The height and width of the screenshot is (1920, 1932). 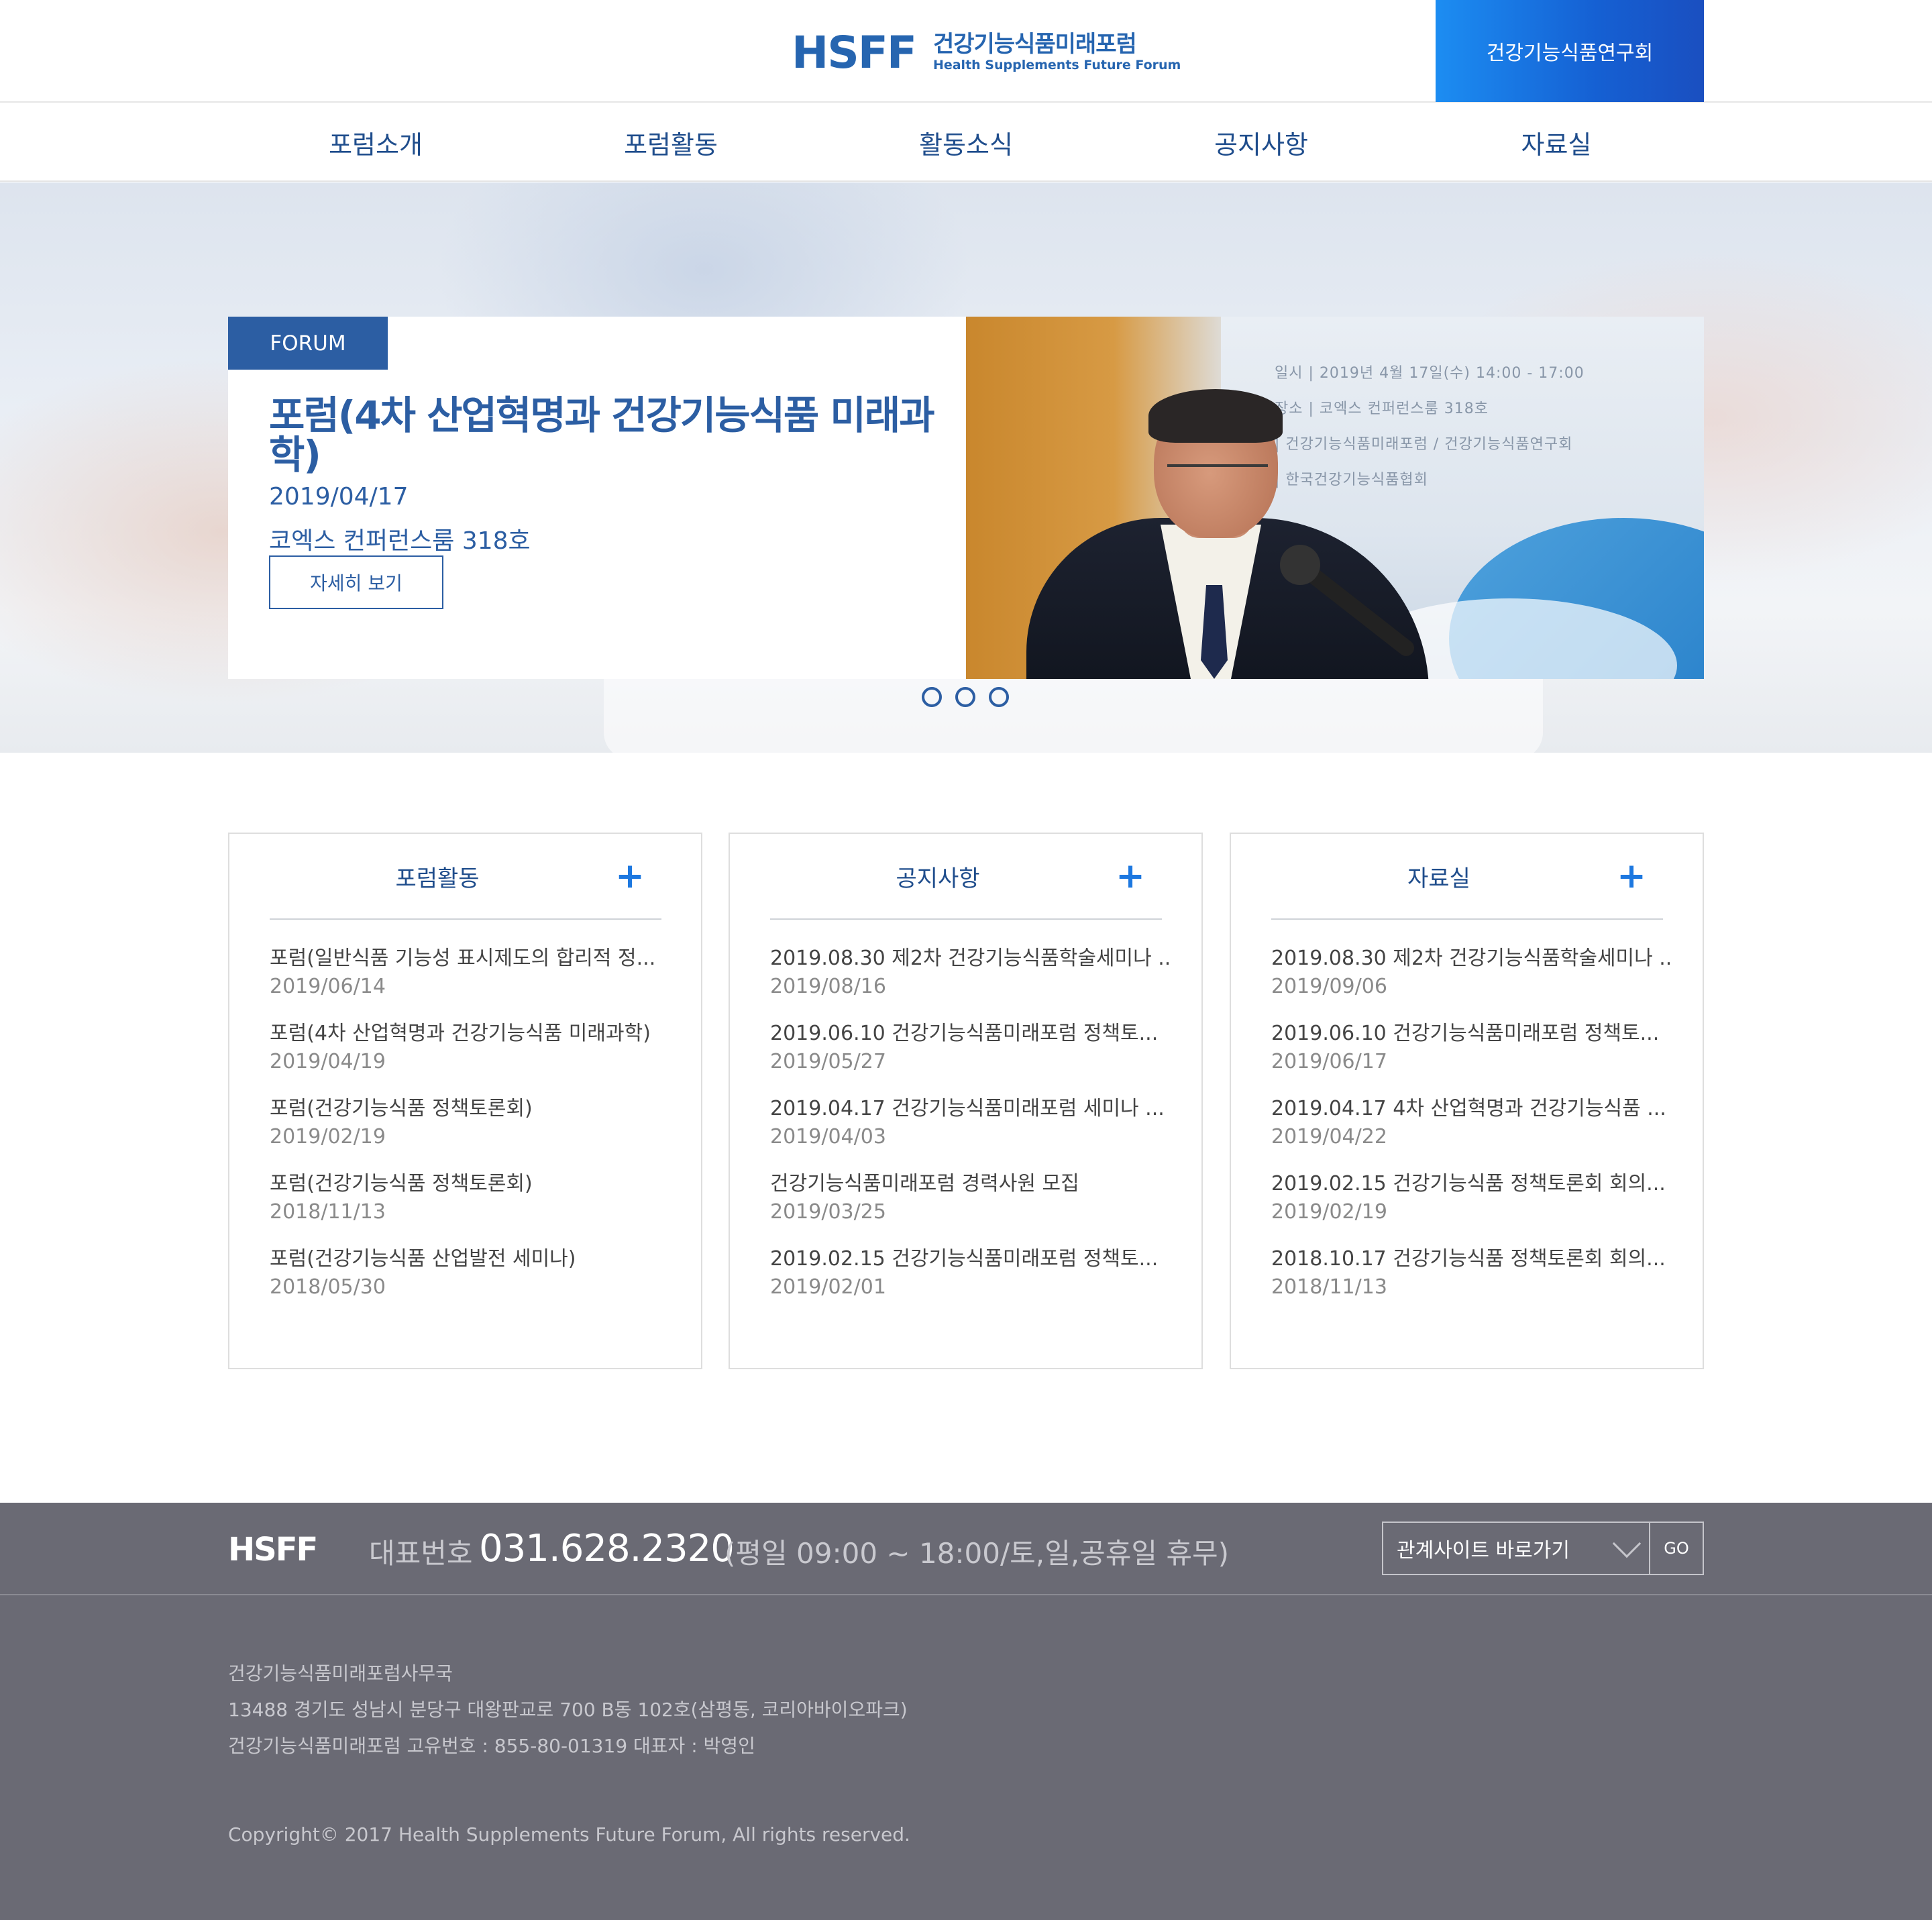 I want to click on nav-item-activity-news: 활동소식, so click(x=966, y=142).